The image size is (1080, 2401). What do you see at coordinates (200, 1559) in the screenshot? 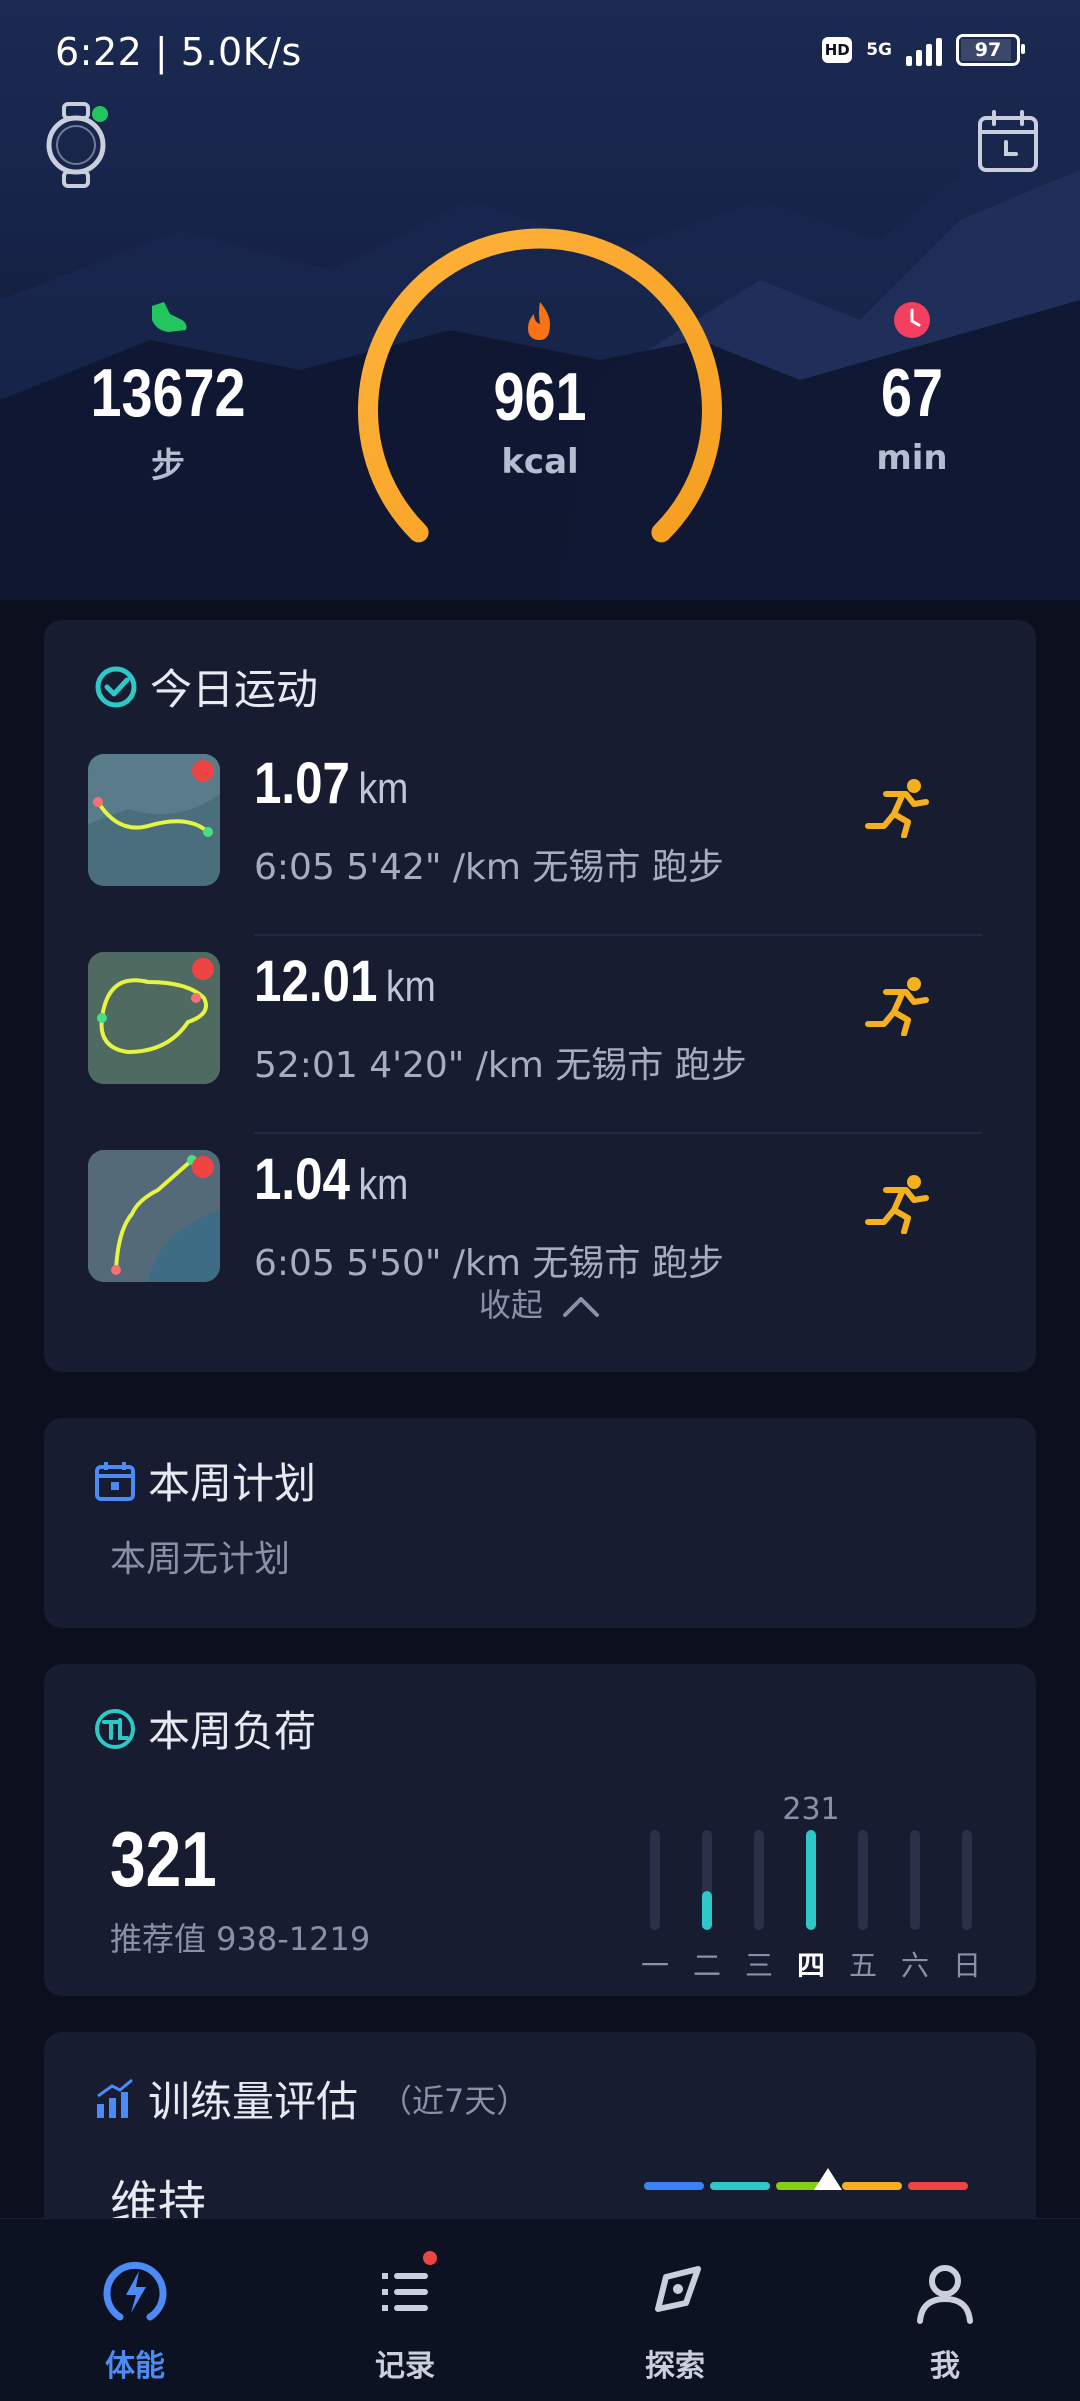
I see `weekly-plan-empty: 本周无计划` at bounding box center [200, 1559].